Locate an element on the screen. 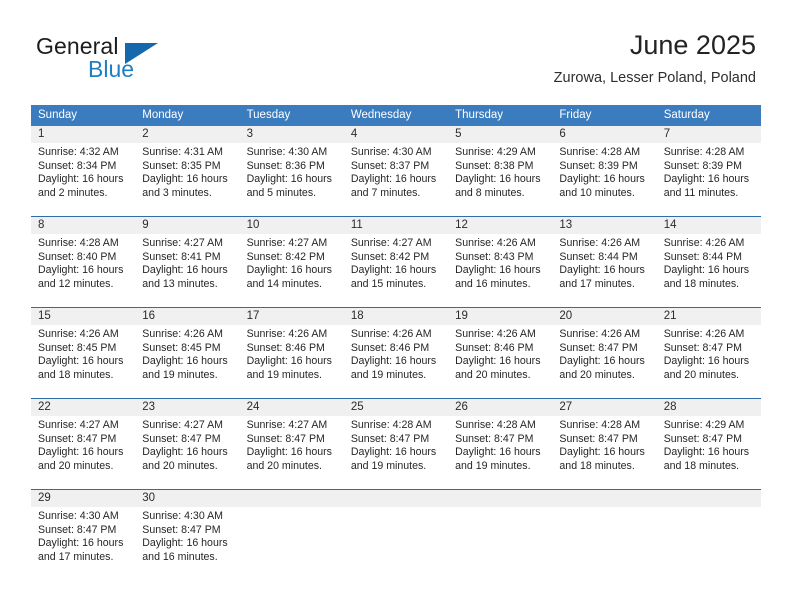 This screenshot has width=792, height=612. day-number: 14 is located at coordinates (709, 225).